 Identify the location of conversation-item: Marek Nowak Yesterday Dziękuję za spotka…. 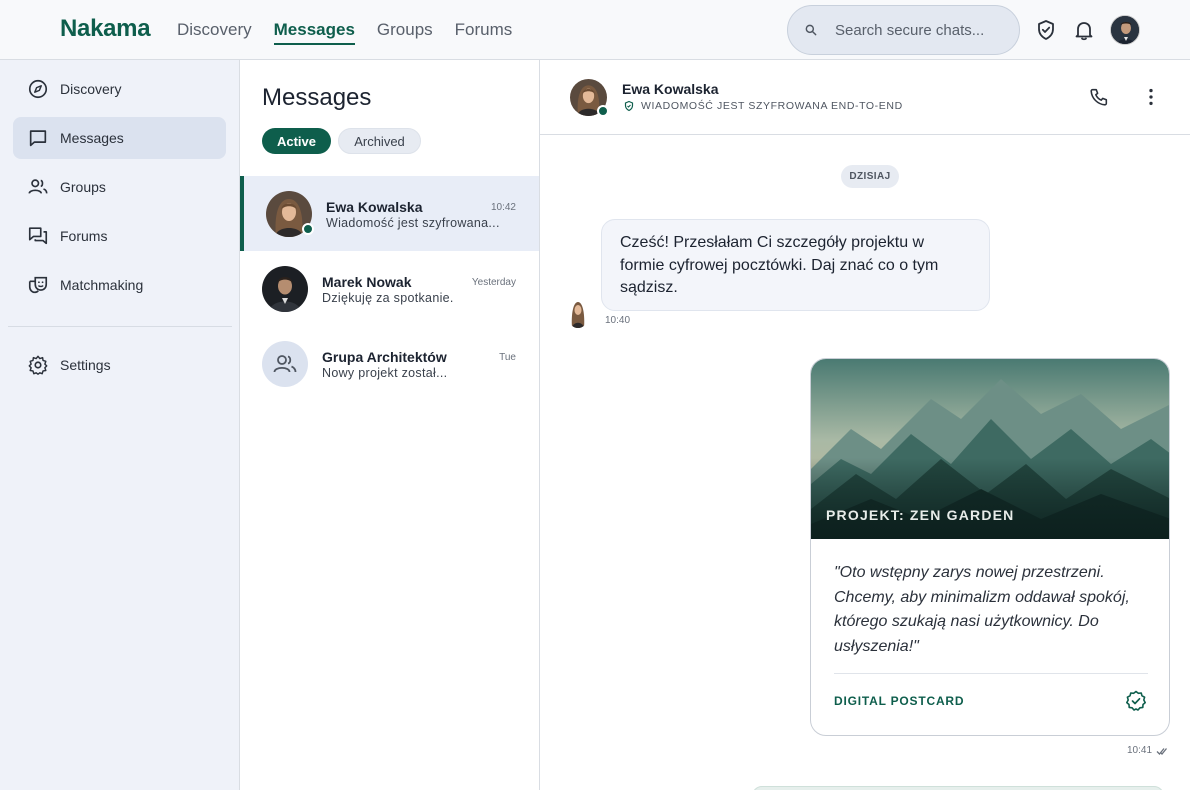
(389, 288).